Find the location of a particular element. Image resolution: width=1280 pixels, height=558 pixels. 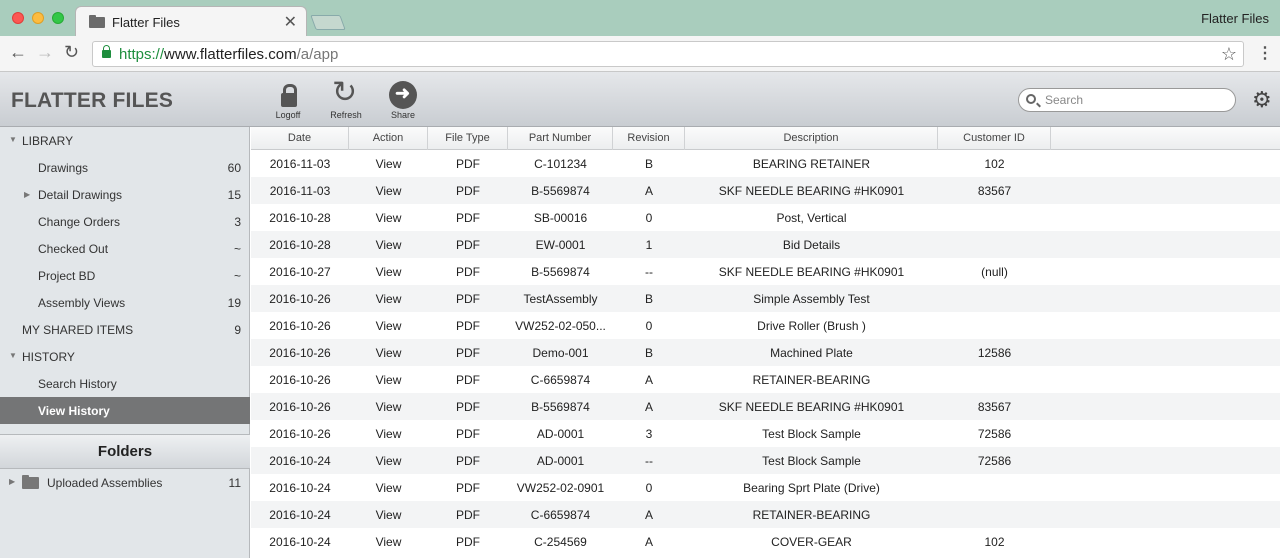

refresh-button: ↻ Refresh is located at coordinates (346, 98).